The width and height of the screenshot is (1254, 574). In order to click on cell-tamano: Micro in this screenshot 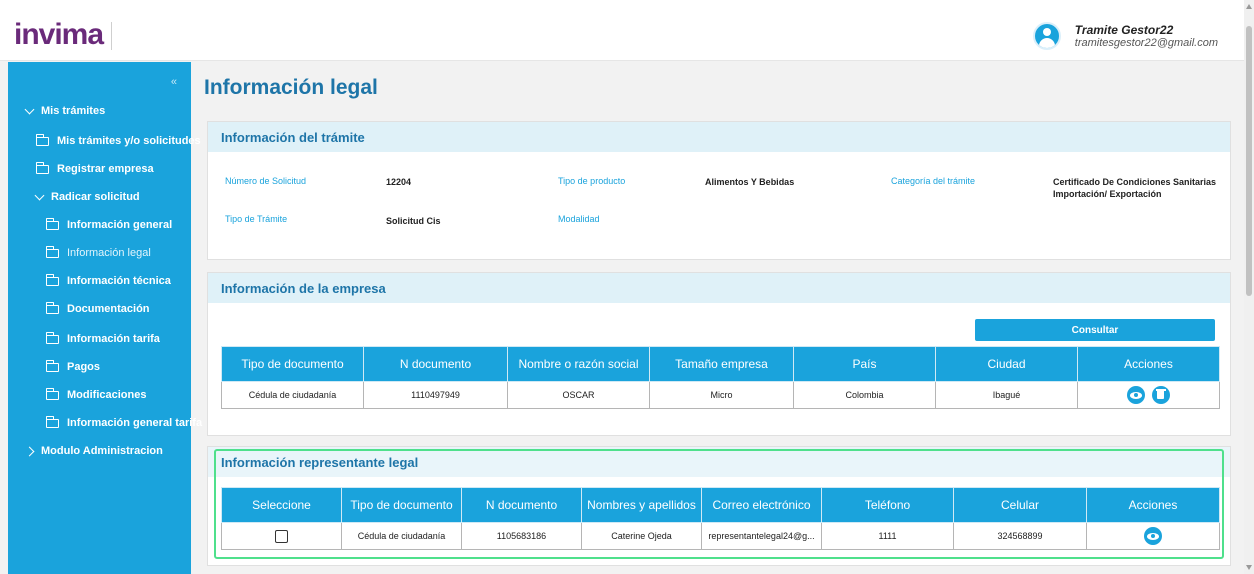, I will do `click(721, 395)`.